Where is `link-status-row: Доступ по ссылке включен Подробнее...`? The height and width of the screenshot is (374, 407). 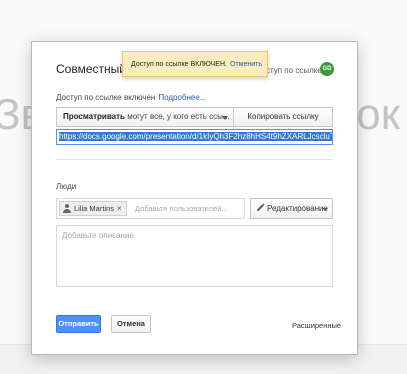
link-status-row: Доступ по ссылке включен Подробнее... is located at coordinates (131, 97).